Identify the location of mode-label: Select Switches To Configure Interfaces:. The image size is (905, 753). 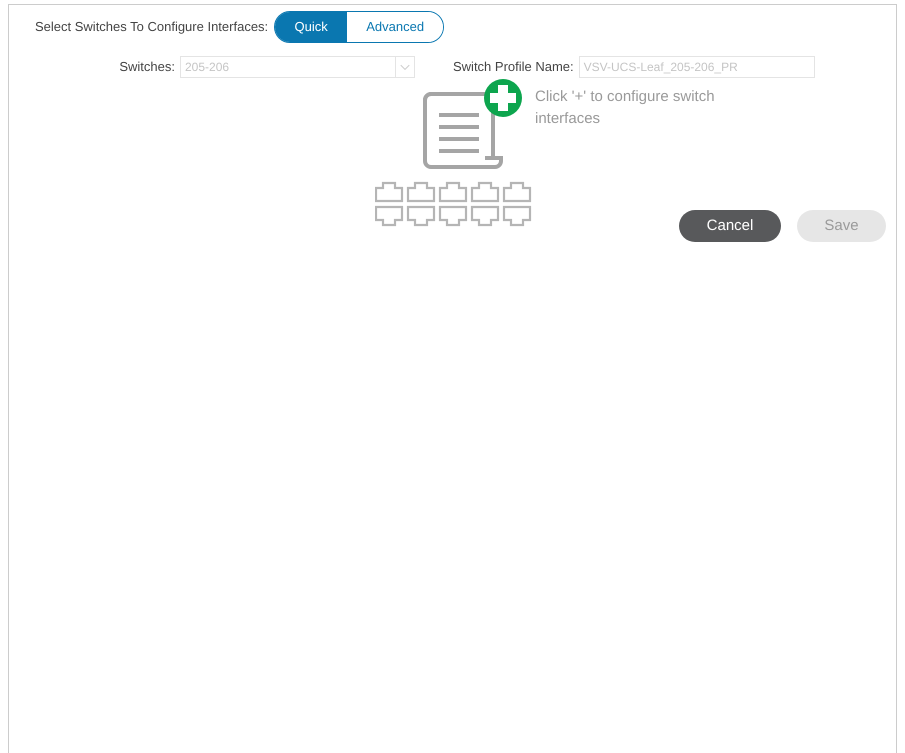
(151, 27).